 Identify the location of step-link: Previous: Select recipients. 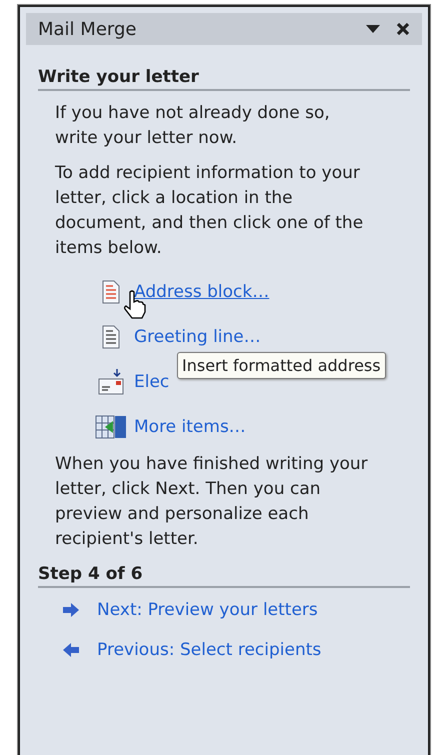
(209, 650).